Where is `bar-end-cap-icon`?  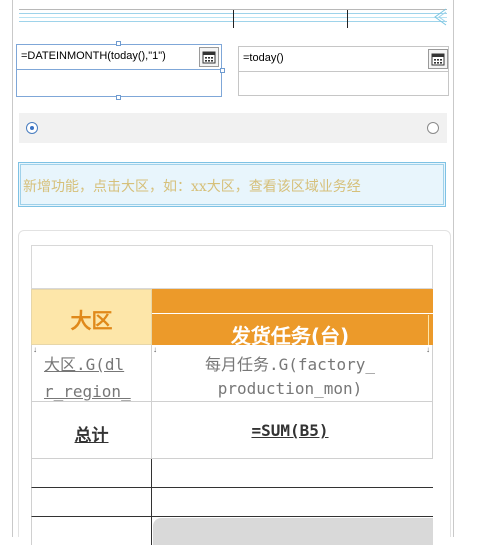 bar-end-cap-icon is located at coordinates (440, 17).